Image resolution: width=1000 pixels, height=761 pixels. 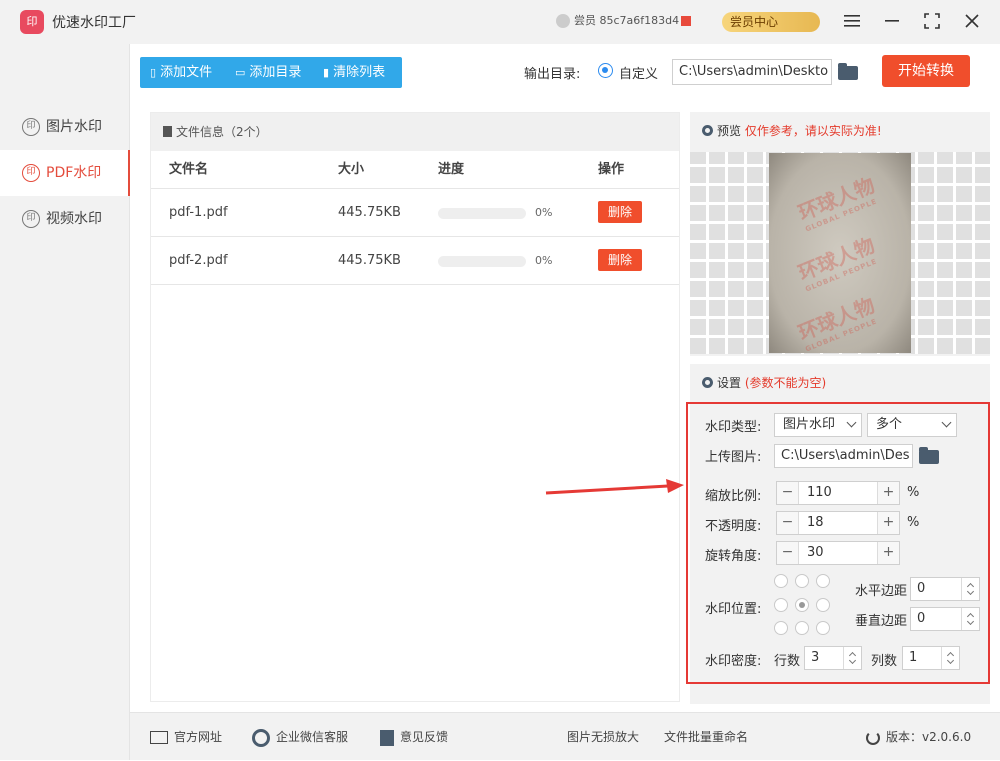 I want to click on sidebar-item-pdf-watermark: 印 PDF水印, so click(x=65, y=173).